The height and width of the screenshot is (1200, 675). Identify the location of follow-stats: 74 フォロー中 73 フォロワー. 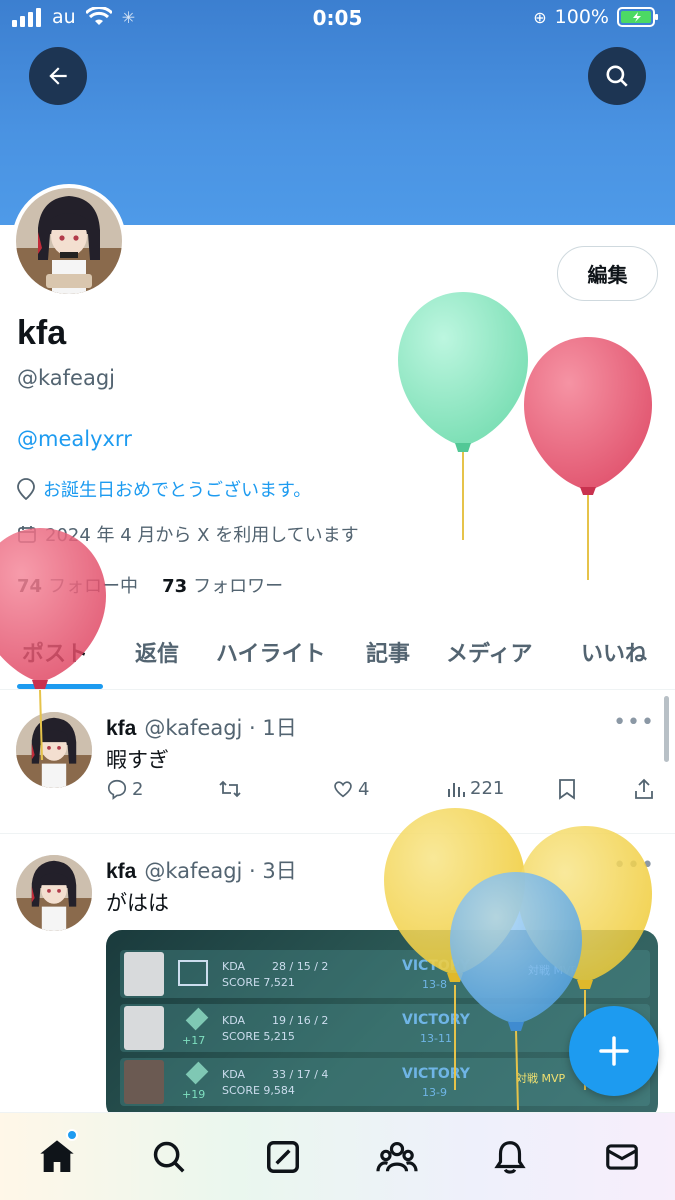
(150, 585).